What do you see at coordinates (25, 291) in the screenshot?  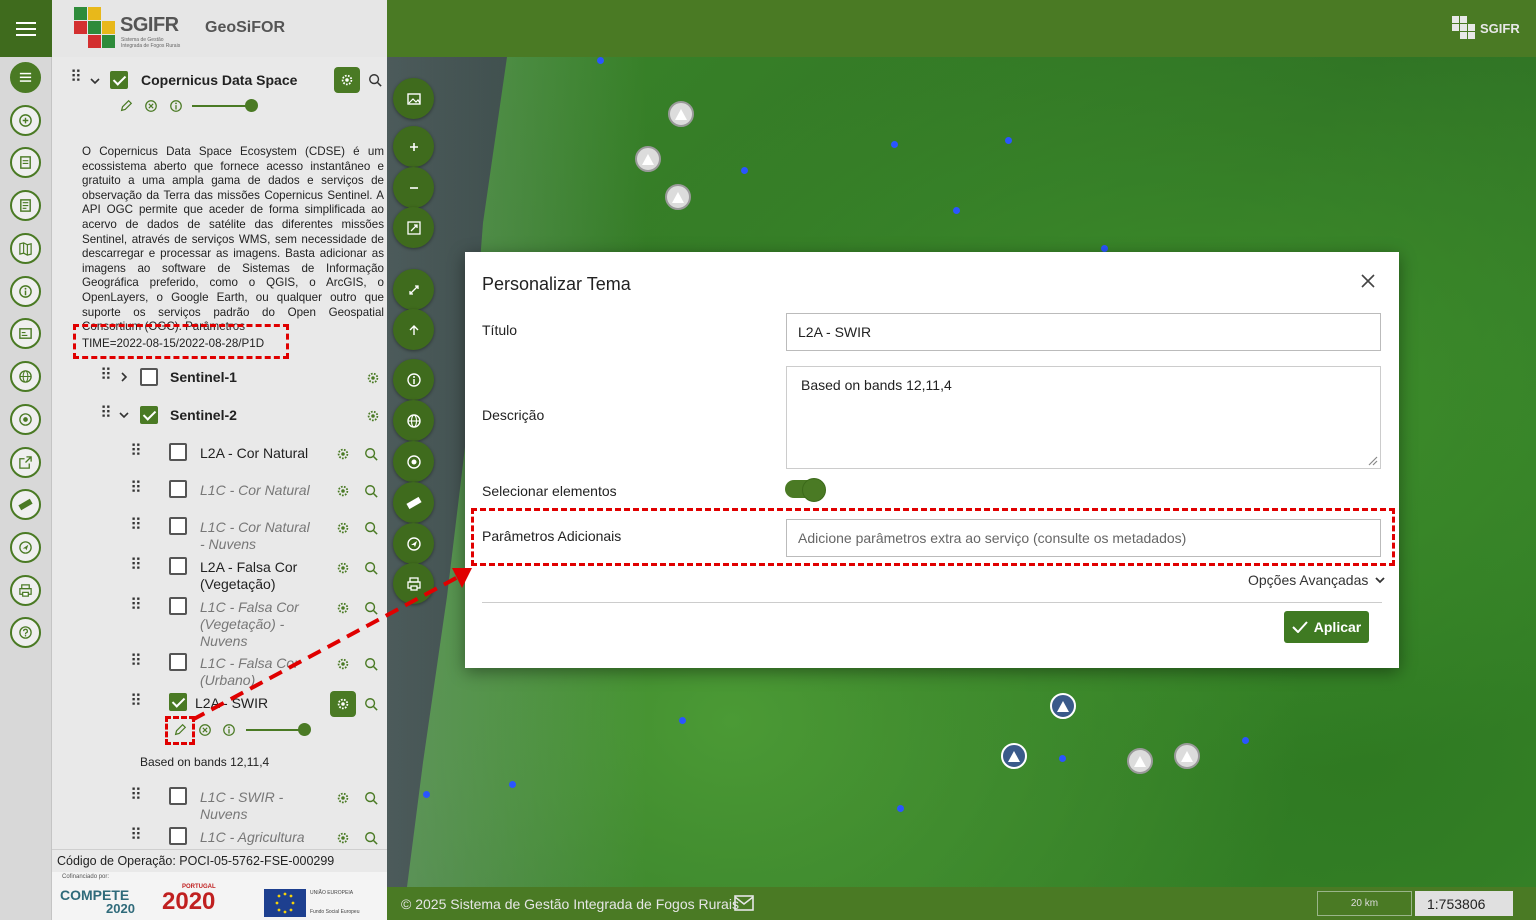 I see `rail-info-button` at bounding box center [25, 291].